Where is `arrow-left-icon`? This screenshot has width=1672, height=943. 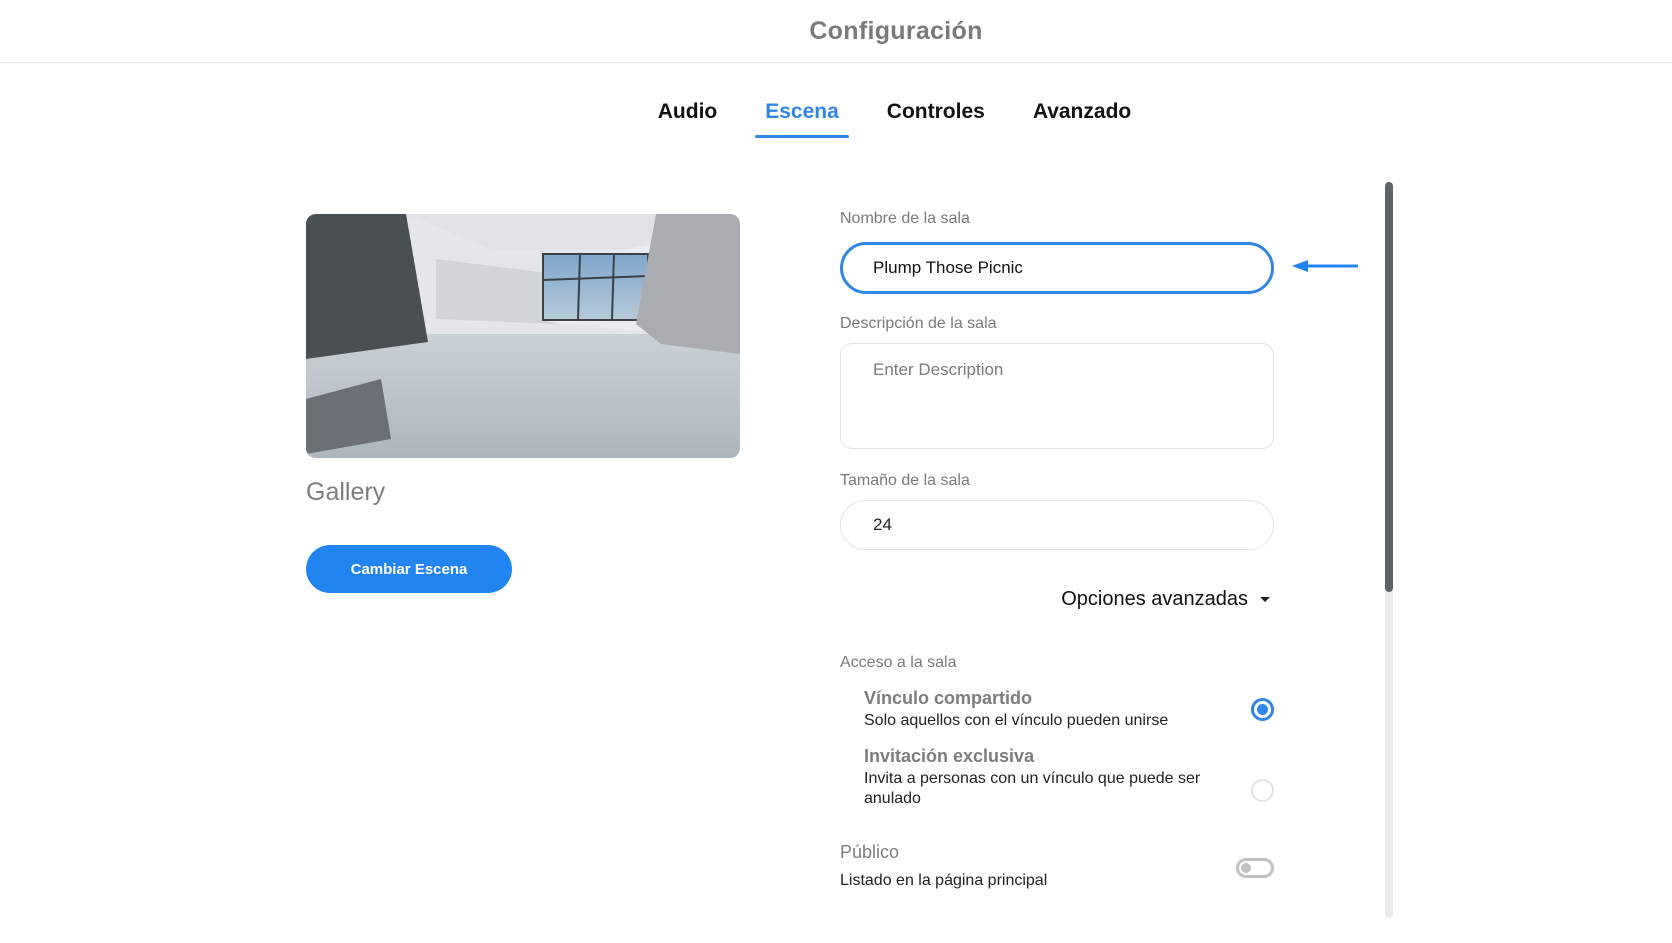
arrow-left-icon is located at coordinates (1325, 266).